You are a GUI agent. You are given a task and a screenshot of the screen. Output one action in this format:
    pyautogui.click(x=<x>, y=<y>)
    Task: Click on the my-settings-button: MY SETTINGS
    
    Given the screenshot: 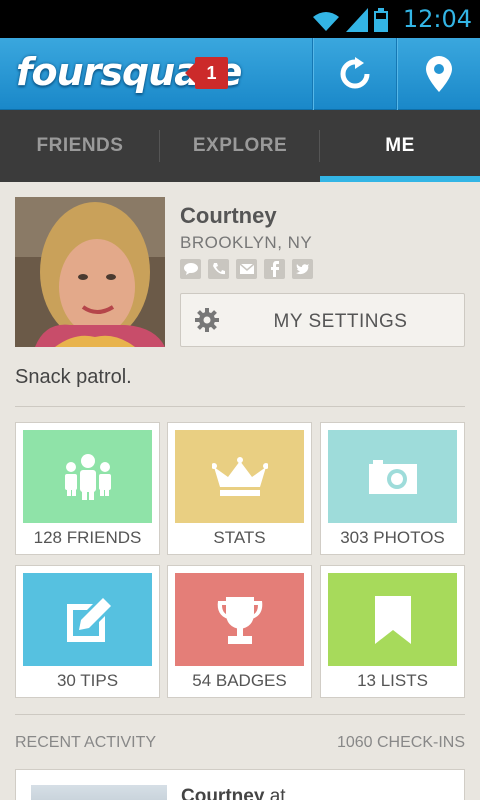 What is the action you would take?
    pyautogui.click(x=322, y=320)
    